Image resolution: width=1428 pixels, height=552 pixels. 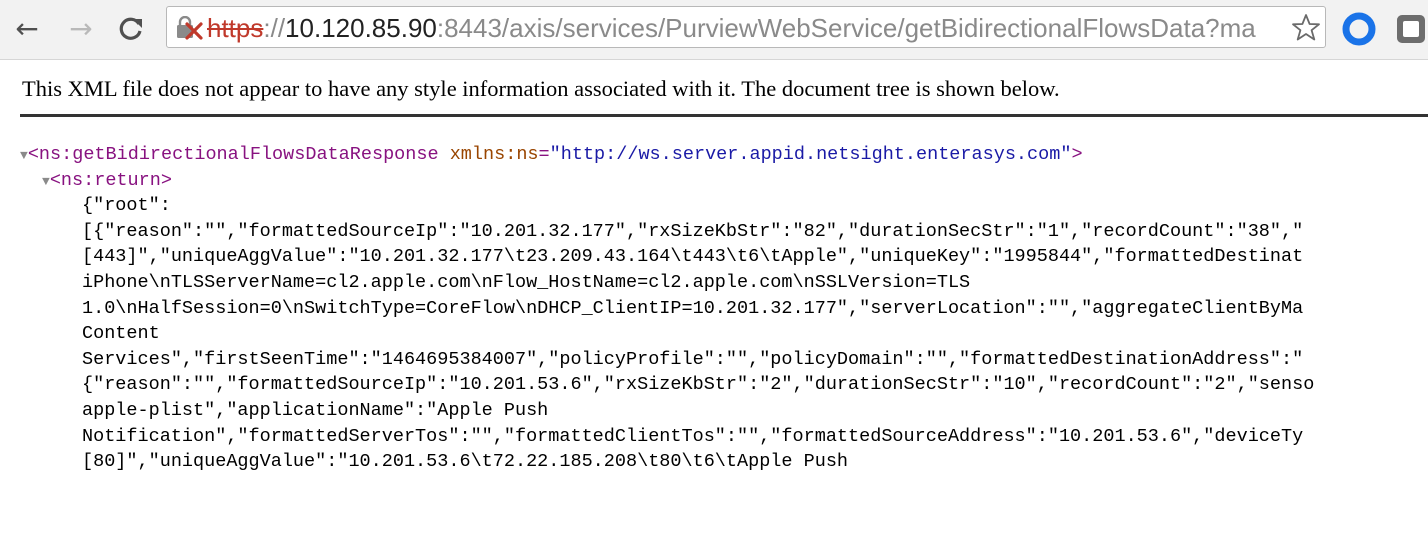 I want to click on xml-return-element: ▼<ns:return>, so click(x=107, y=181).